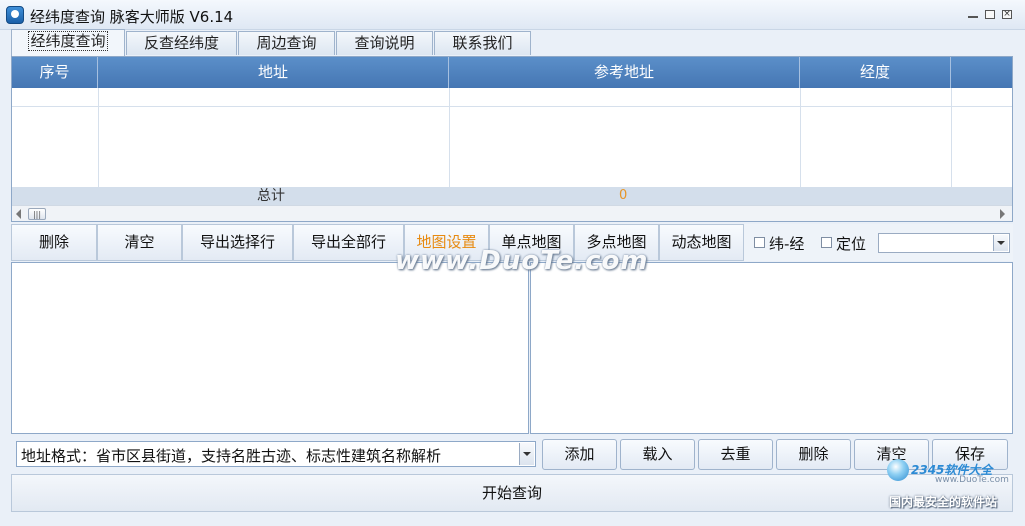 This screenshot has height=526, width=1025. I want to click on title-bar: 经纬度查询 脉客大师版 V6.14 ×, so click(512, 15).